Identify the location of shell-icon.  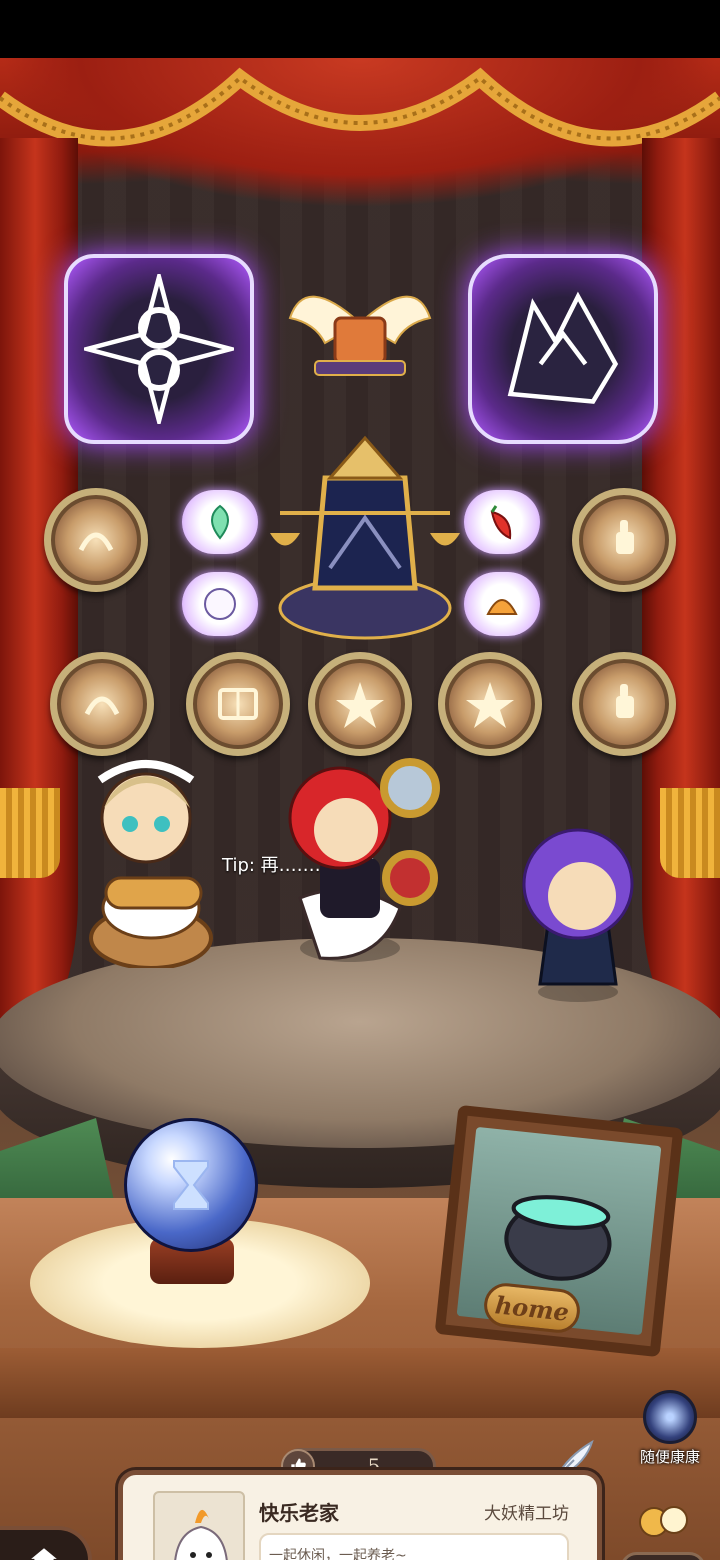
(502, 607).